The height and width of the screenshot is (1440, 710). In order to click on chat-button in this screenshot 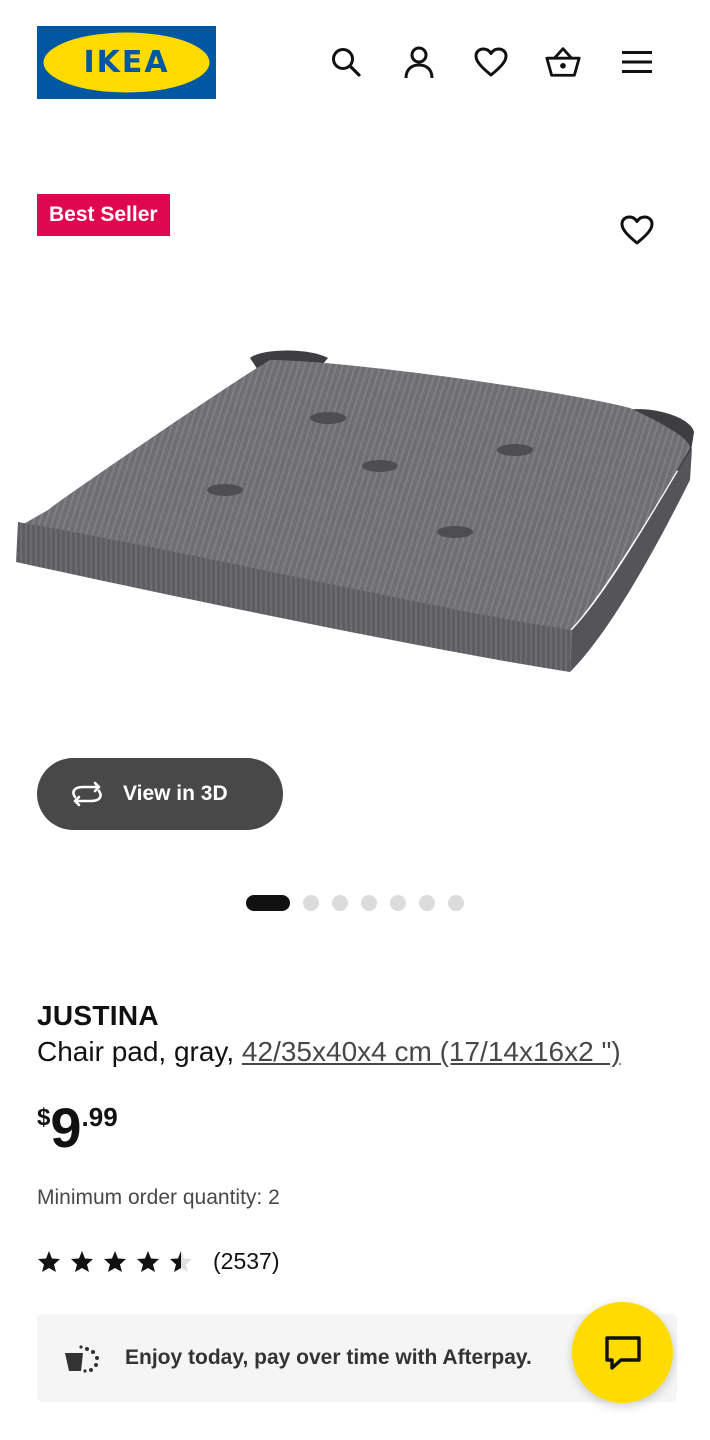, I will do `click(622, 1352)`.